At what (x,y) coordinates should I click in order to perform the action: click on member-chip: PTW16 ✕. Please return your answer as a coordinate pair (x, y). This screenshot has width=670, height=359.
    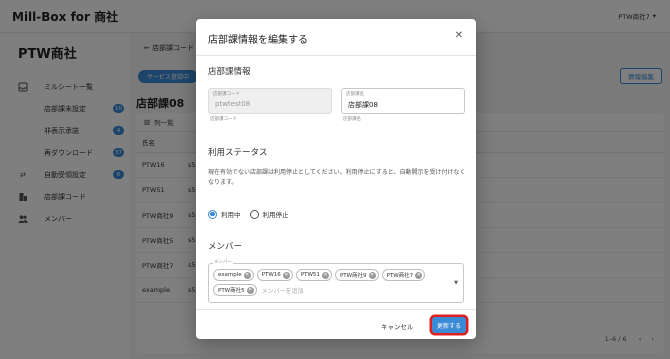
    Looking at the image, I should click on (274, 275).